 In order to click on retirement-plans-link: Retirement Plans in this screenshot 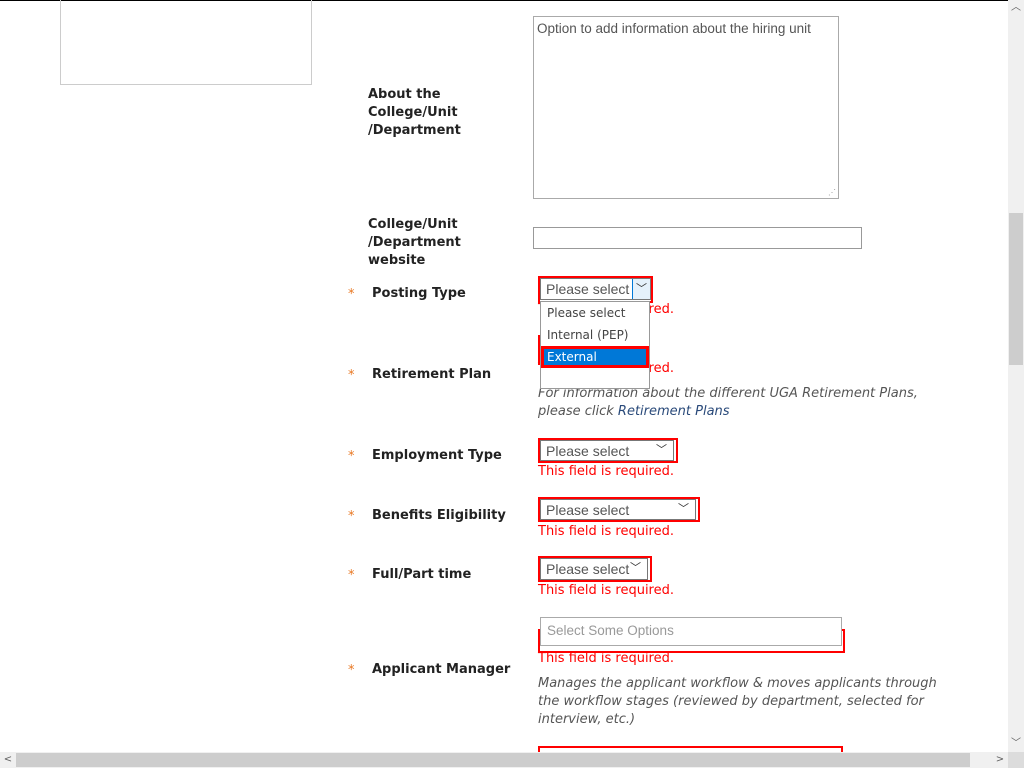, I will do `click(674, 411)`.